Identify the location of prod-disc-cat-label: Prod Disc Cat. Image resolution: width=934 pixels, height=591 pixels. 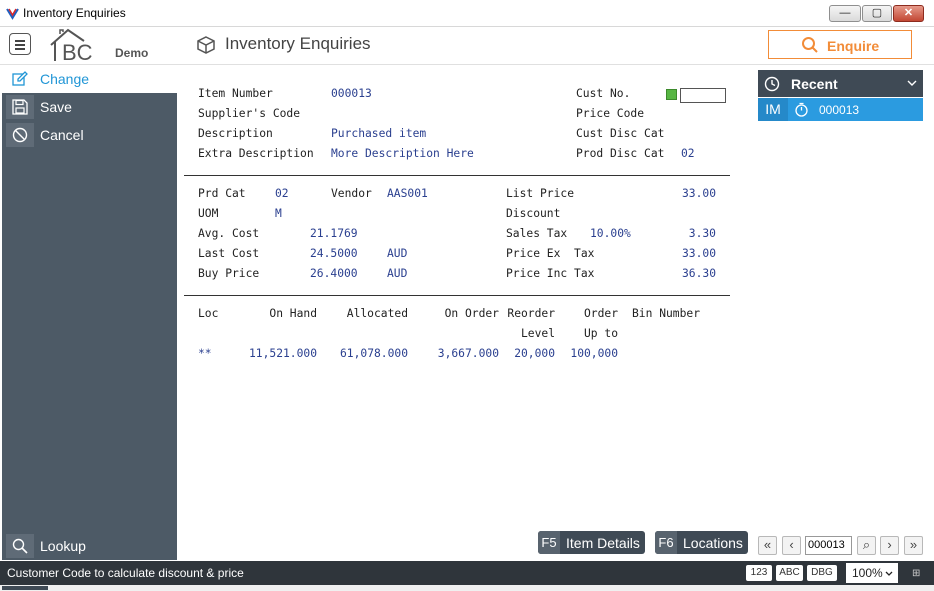
(620, 153).